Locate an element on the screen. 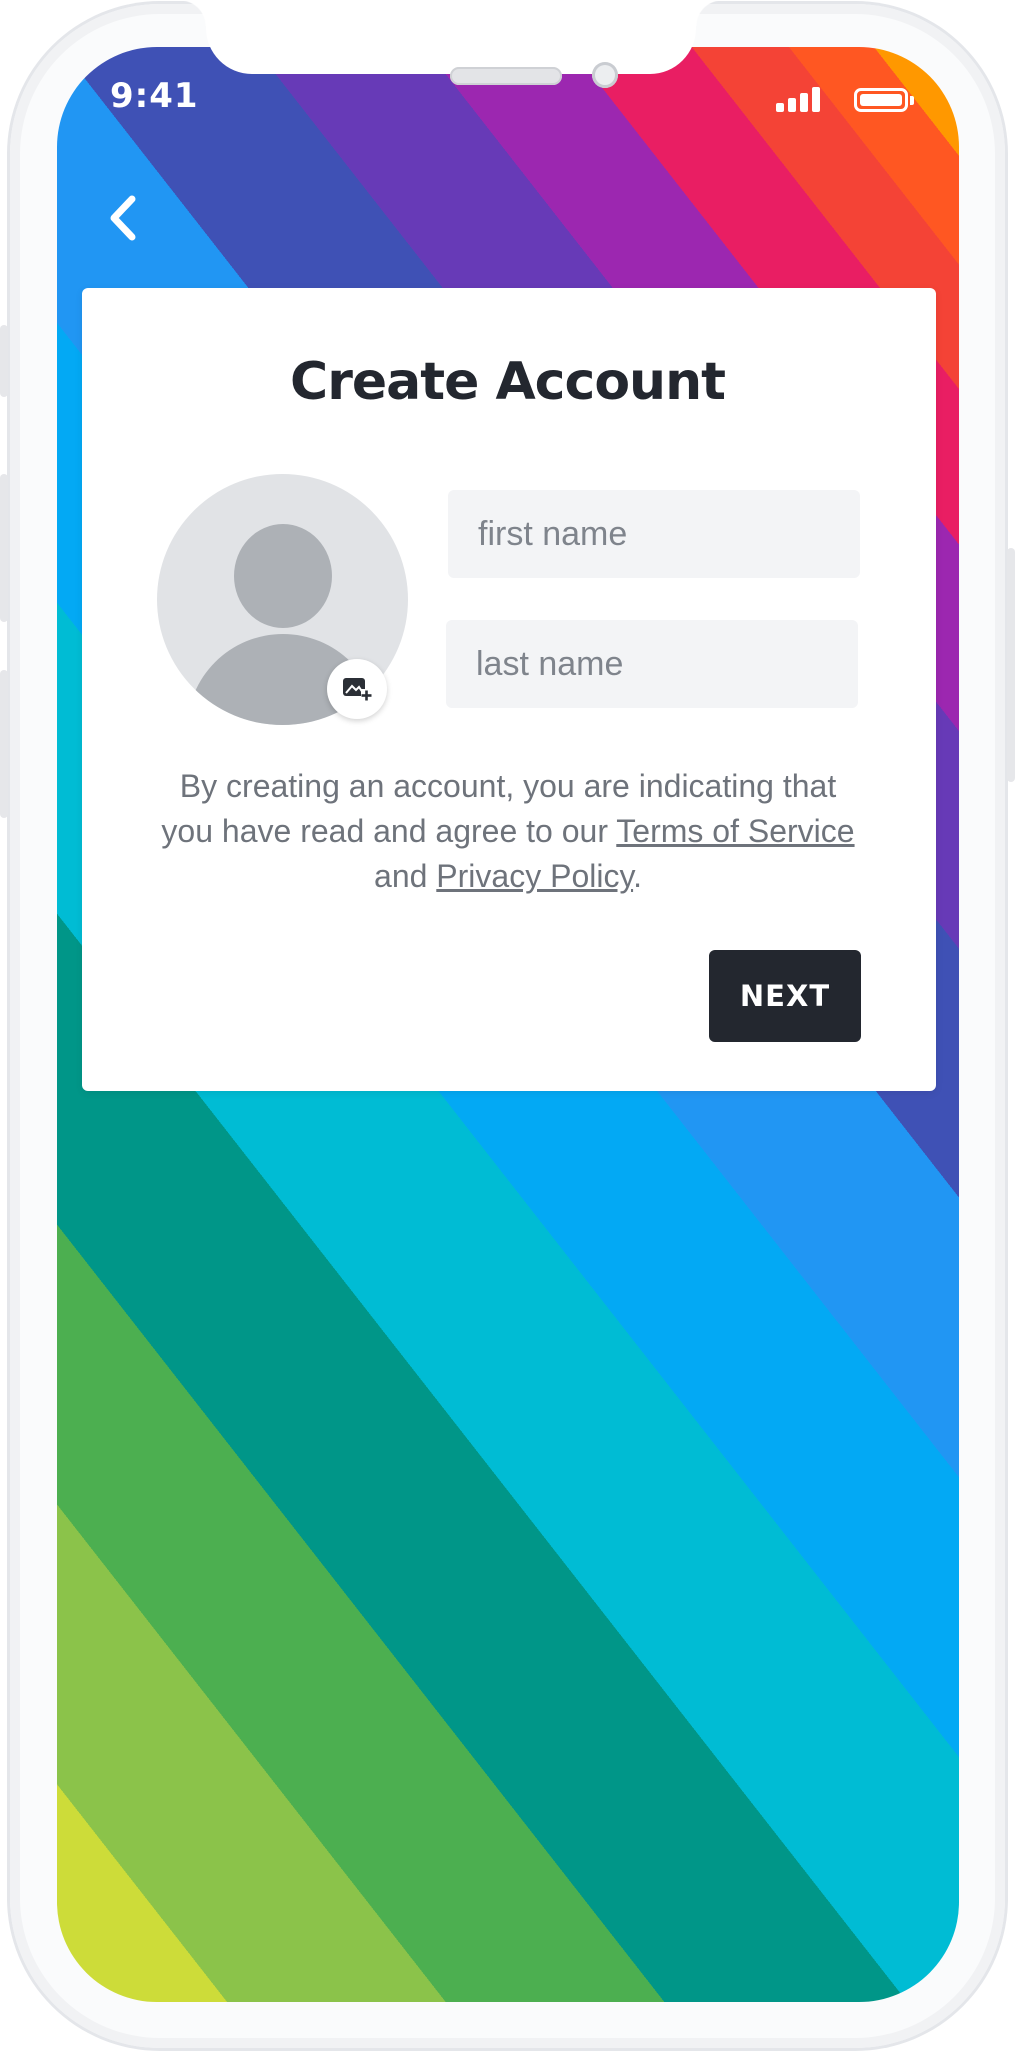 Image resolution: width=1015 pixels, height=2052 pixels. add-photo-icon is located at coordinates (357, 689).